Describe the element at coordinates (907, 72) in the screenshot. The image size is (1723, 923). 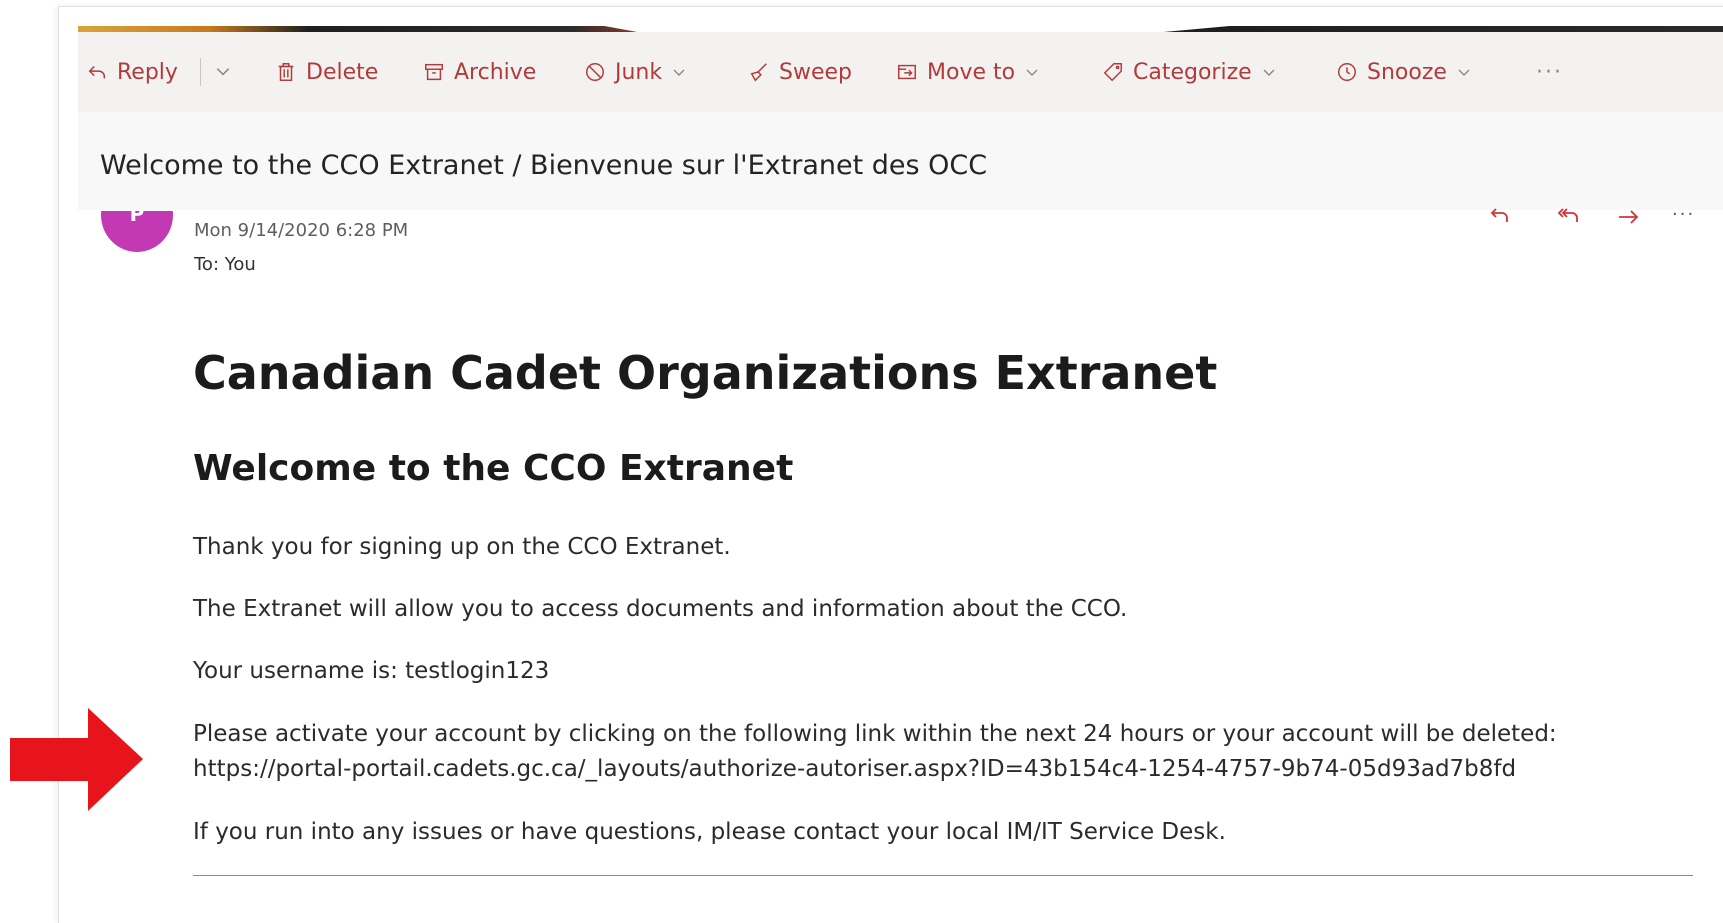
I see `move-to-icon` at that location.